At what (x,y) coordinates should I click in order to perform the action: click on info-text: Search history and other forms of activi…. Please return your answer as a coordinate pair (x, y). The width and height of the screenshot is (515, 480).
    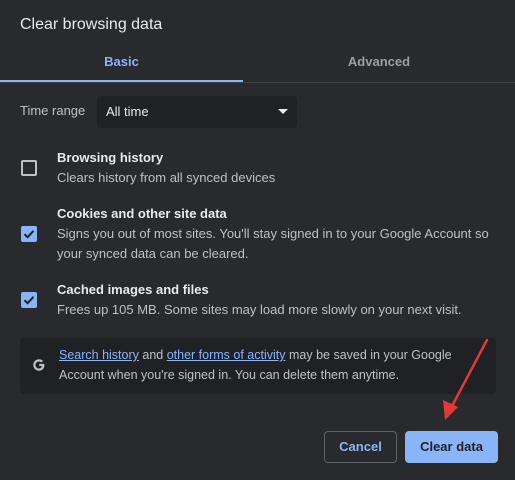
    Looking at the image, I should click on (274, 365).